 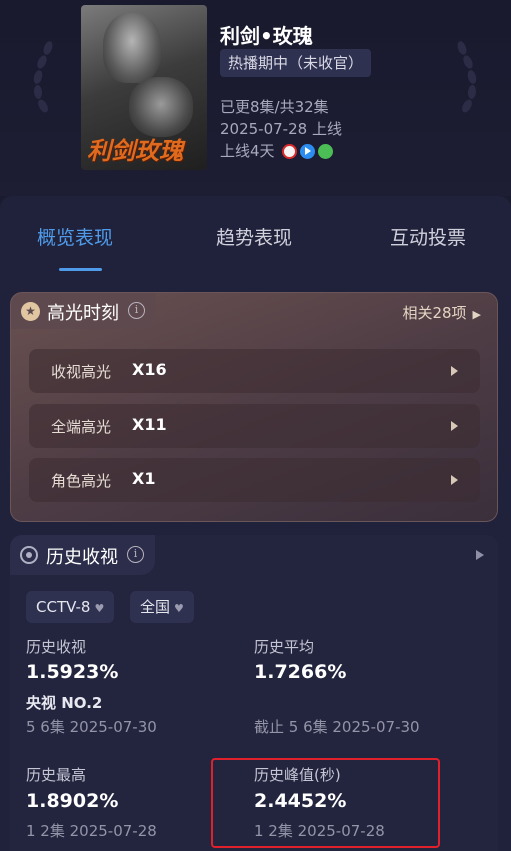 What do you see at coordinates (81, 481) in the screenshot?
I see `highlight-label: 角色高光` at bounding box center [81, 481].